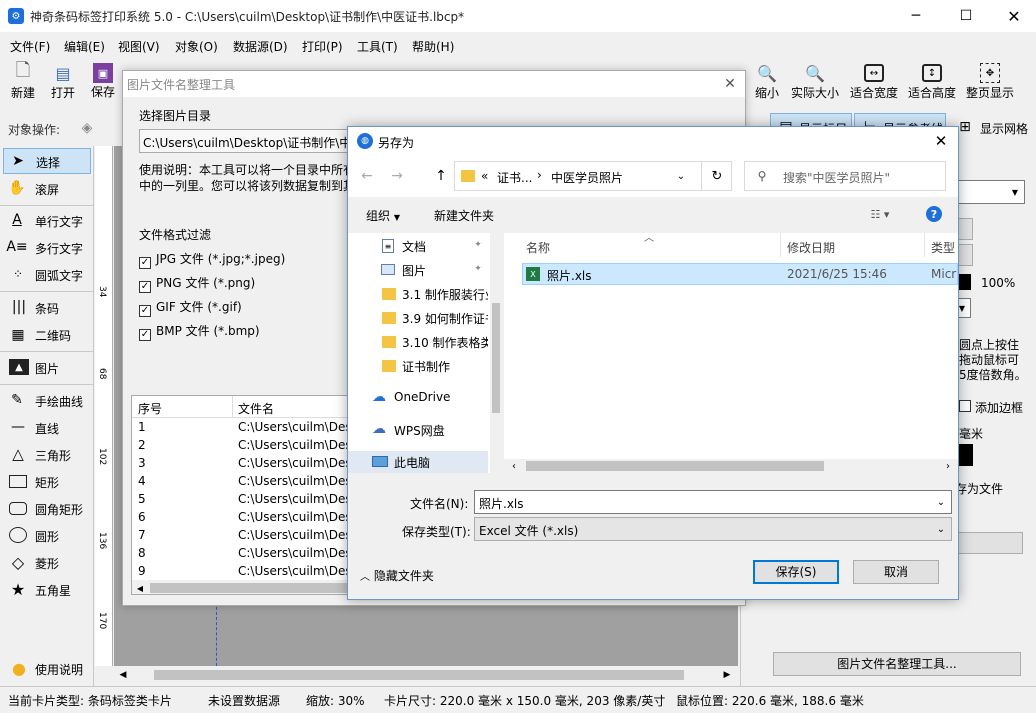  Describe the element at coordinates (514, 466) in the screenshot. I see `scroll-left-icon: ‹` at that location.